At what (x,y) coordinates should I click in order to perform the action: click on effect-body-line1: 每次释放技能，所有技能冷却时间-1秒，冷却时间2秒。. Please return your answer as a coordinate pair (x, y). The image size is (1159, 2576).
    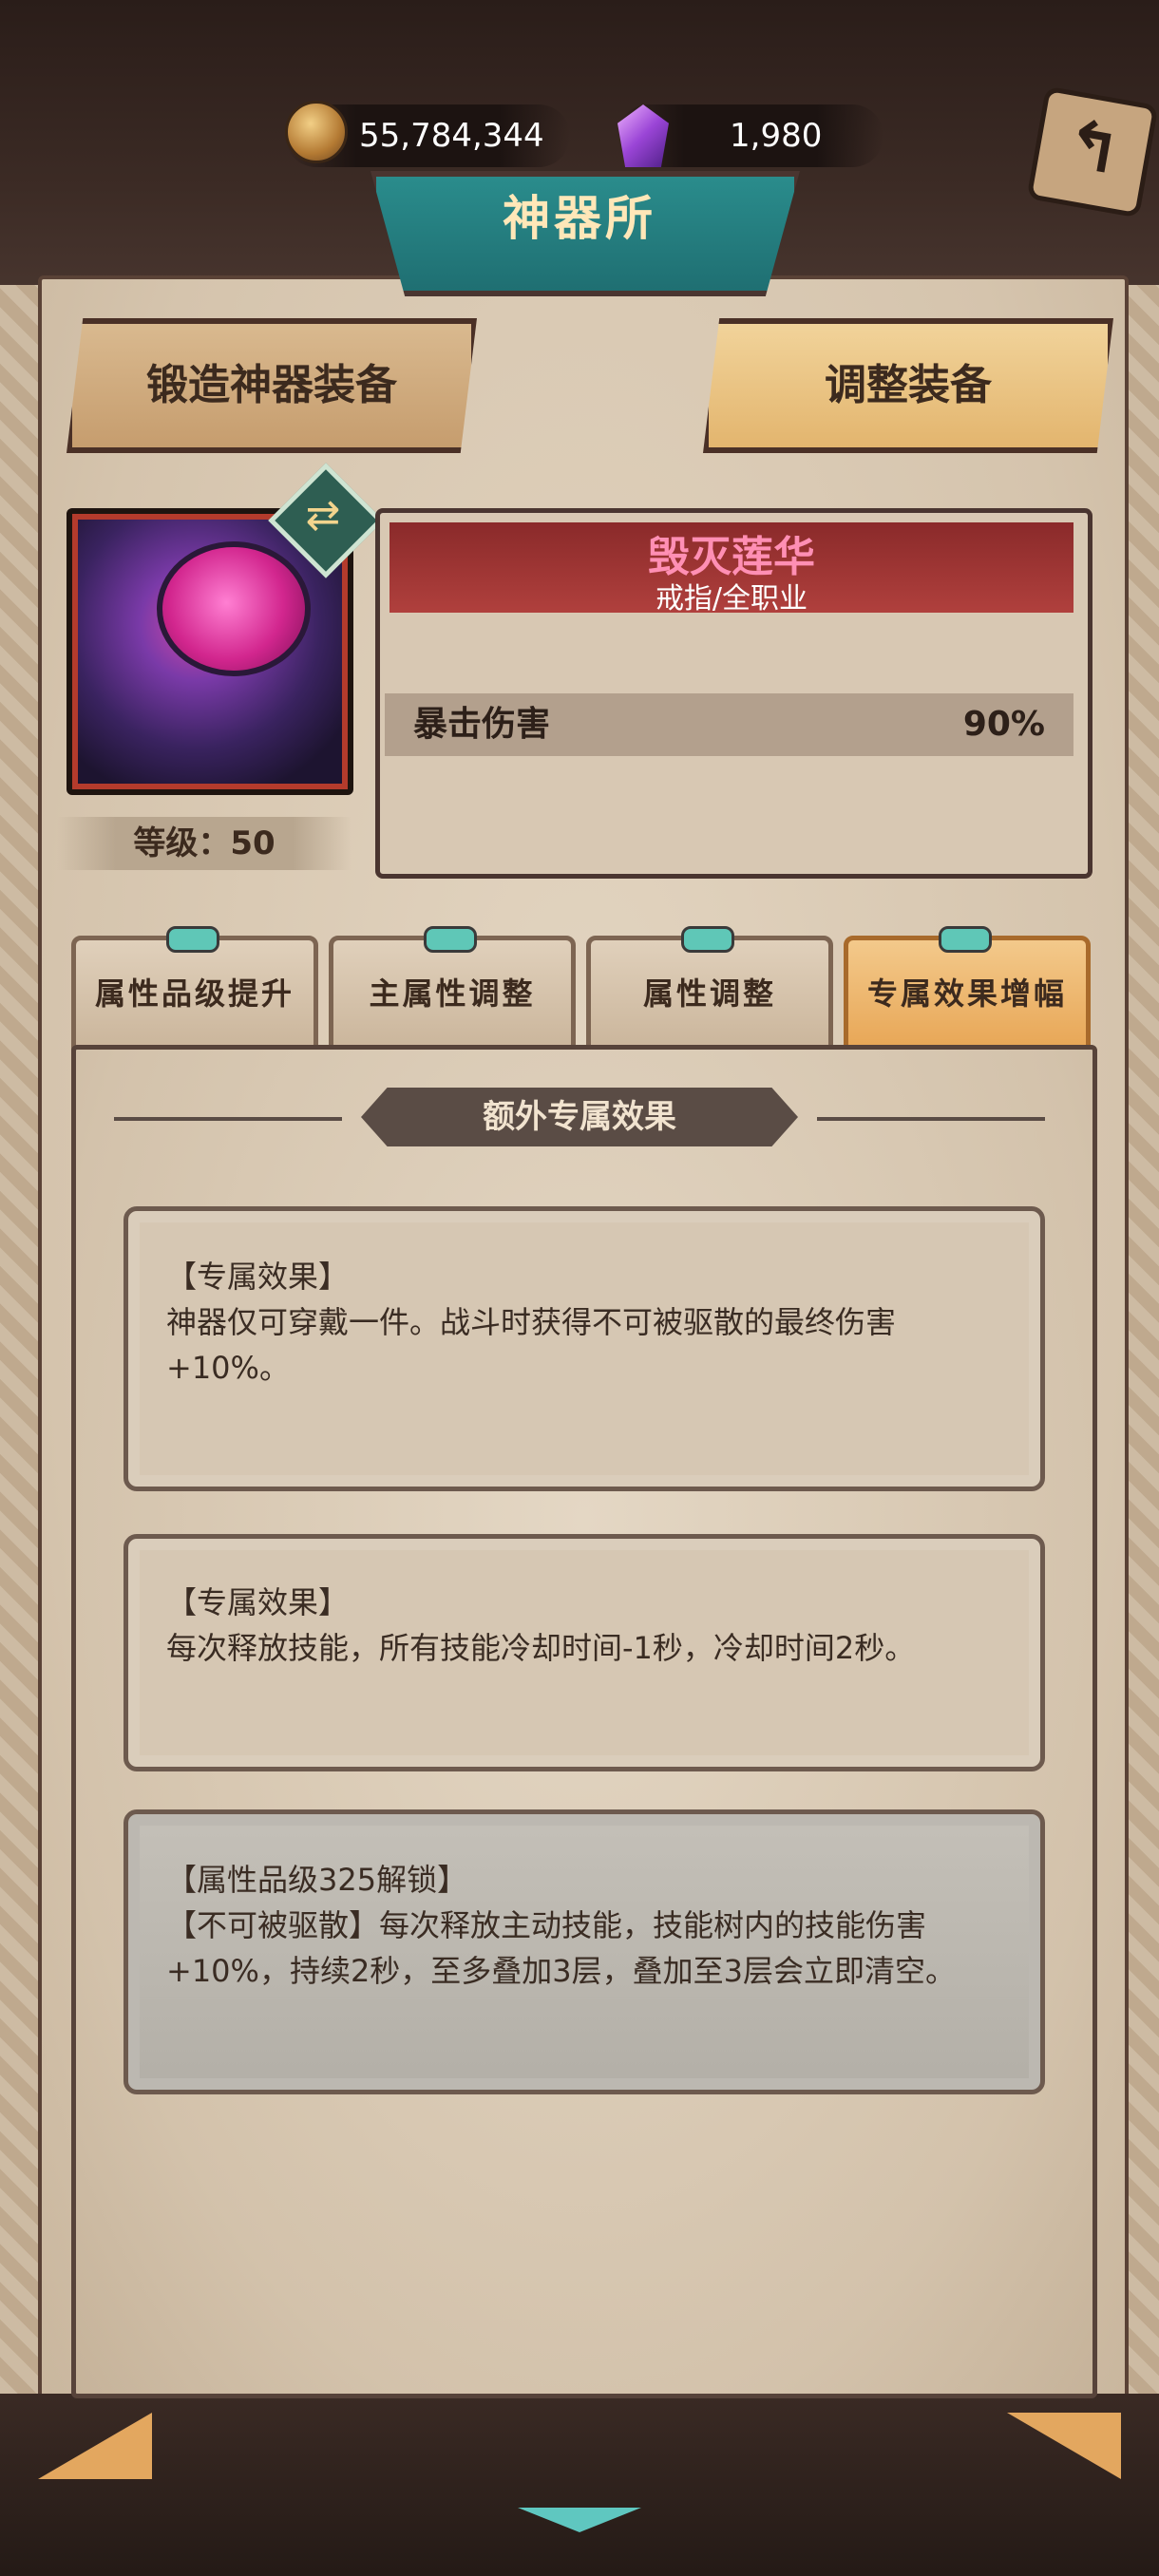
    Looking at the image, I should click on (541, 1648).